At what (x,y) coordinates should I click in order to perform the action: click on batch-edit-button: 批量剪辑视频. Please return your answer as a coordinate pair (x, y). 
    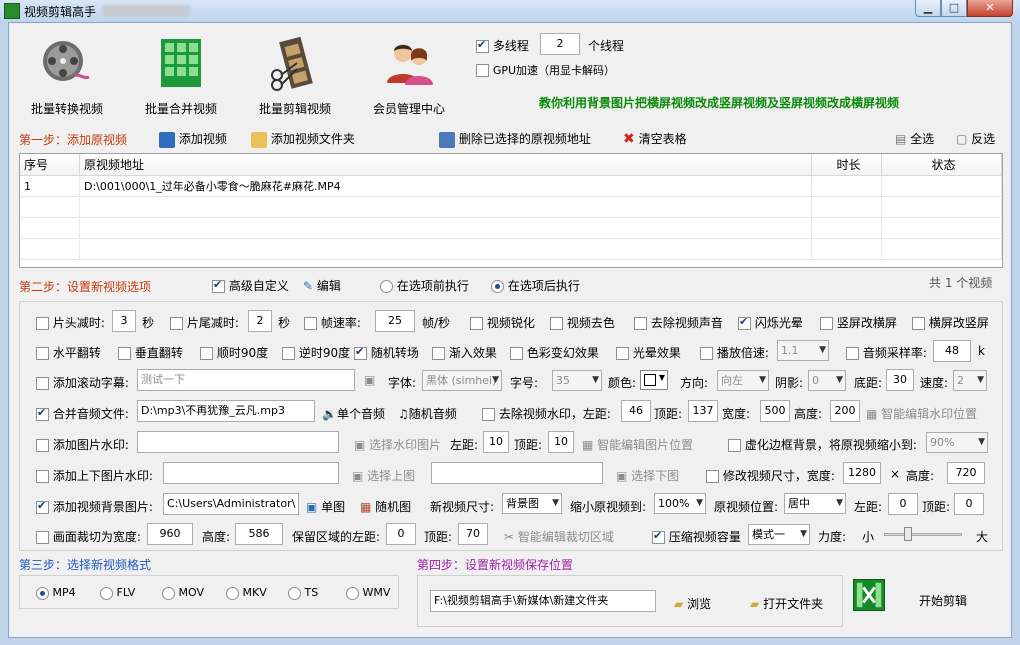
    Looking at the image, I should click on (295, 74).